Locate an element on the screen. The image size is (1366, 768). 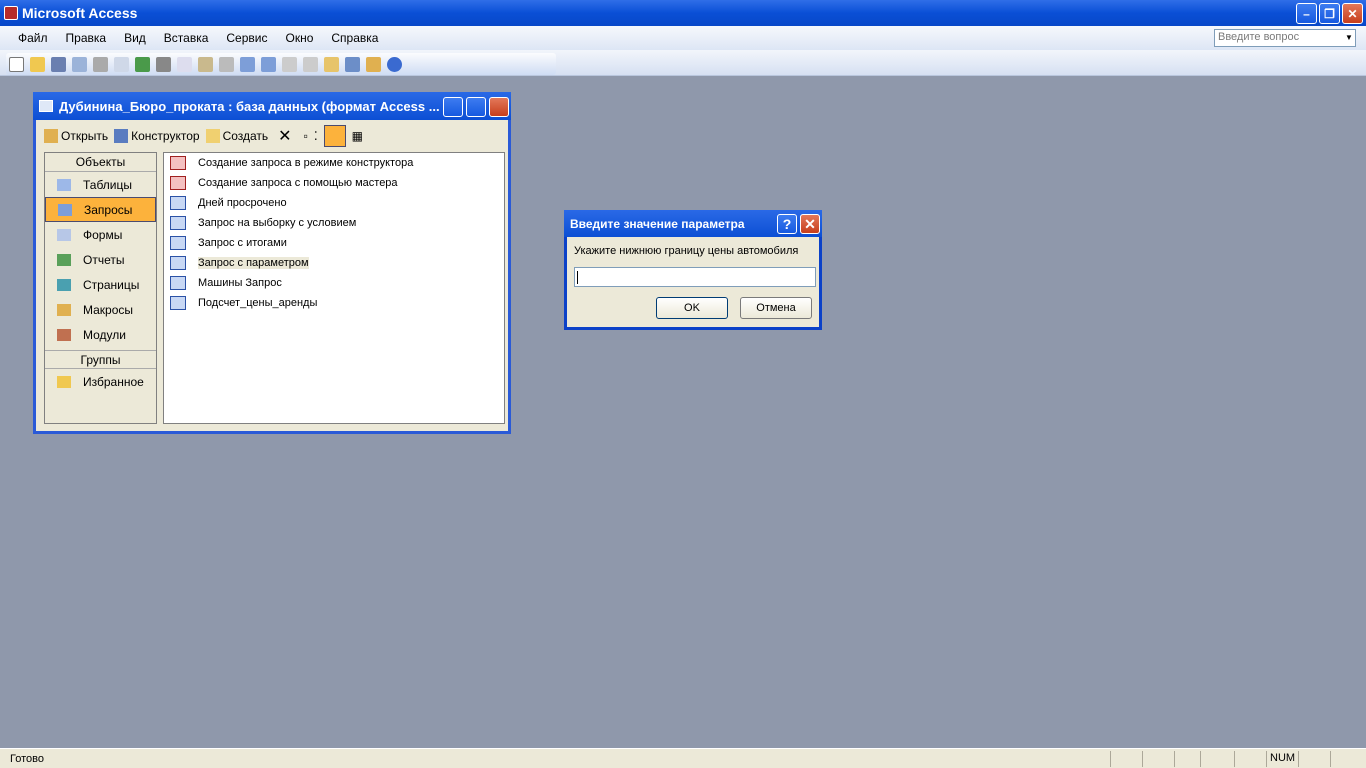
object-label: Формы is located at coordinates (103, 234).